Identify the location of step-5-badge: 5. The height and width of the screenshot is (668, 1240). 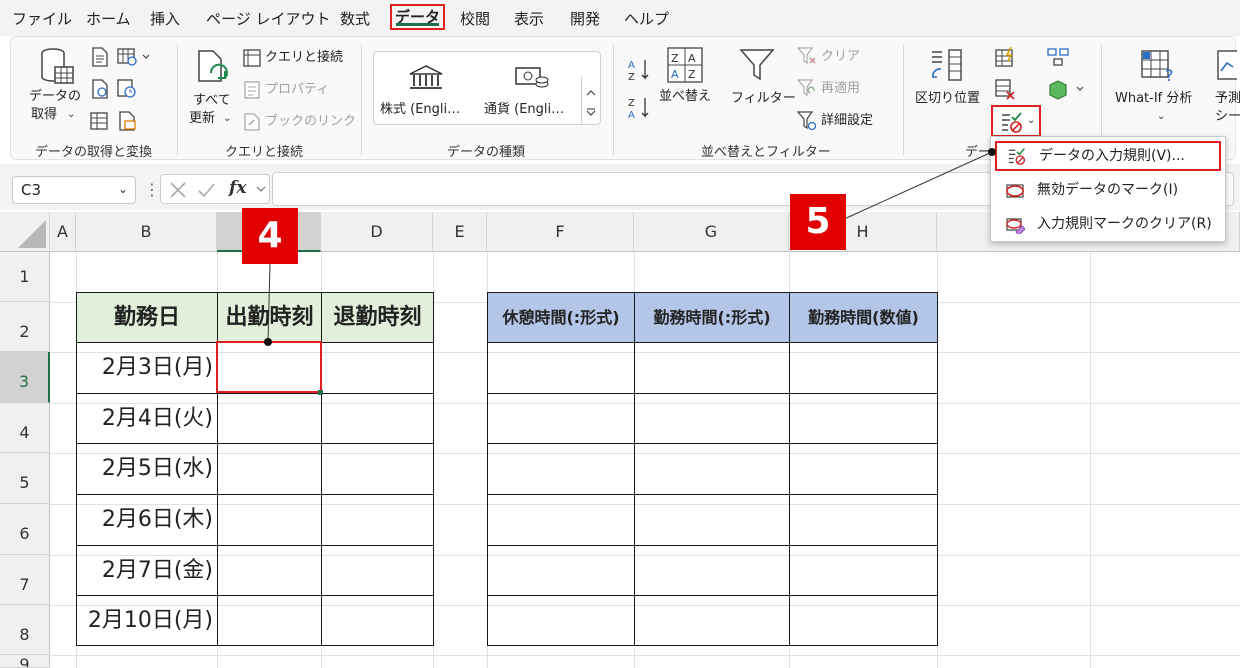
(818, 222).